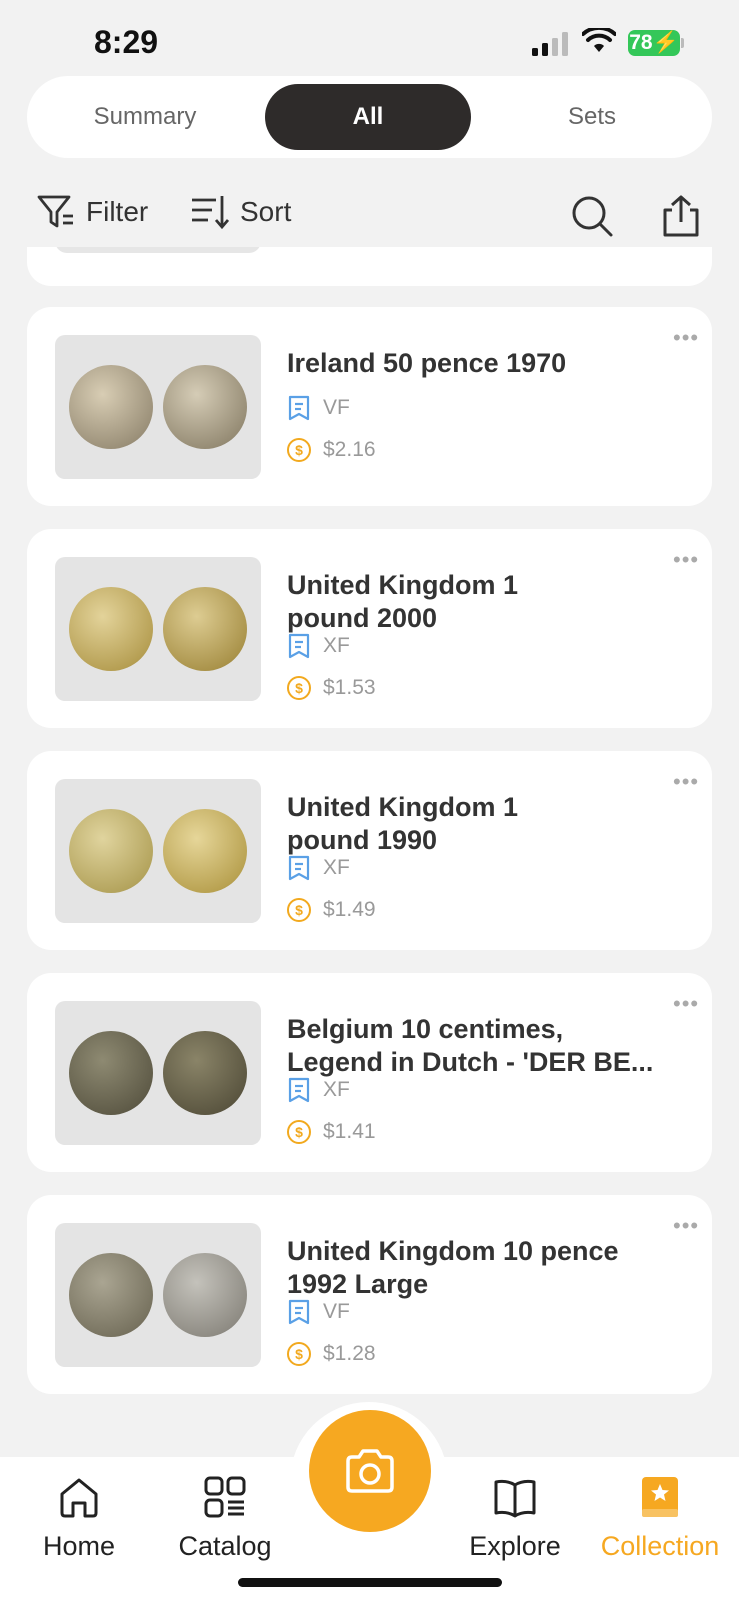 The height and width of the screenshot is (1600, 739). I want to click on coin-title: Ireland 50 pence 1970, so click(427, 363).